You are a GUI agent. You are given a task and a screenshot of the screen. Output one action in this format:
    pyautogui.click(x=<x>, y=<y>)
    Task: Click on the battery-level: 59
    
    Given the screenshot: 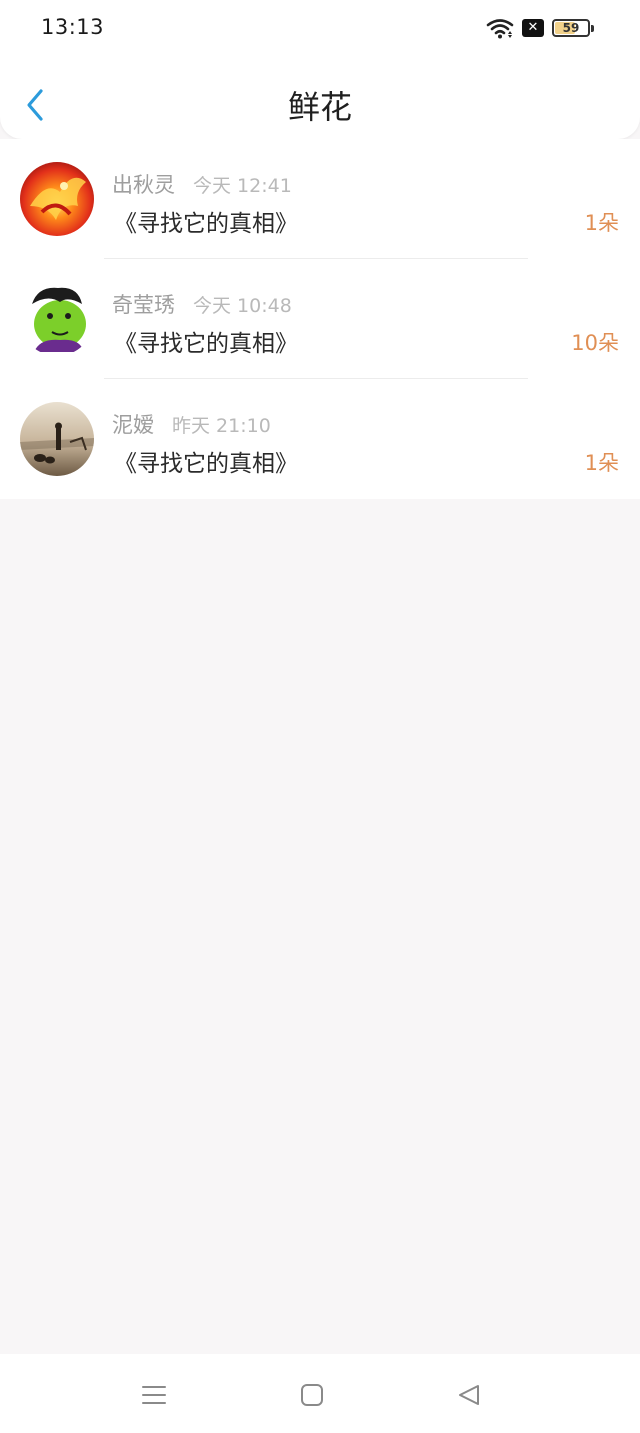 What is the action you would take?
    pyautogui.click(x=571, y=28)
    